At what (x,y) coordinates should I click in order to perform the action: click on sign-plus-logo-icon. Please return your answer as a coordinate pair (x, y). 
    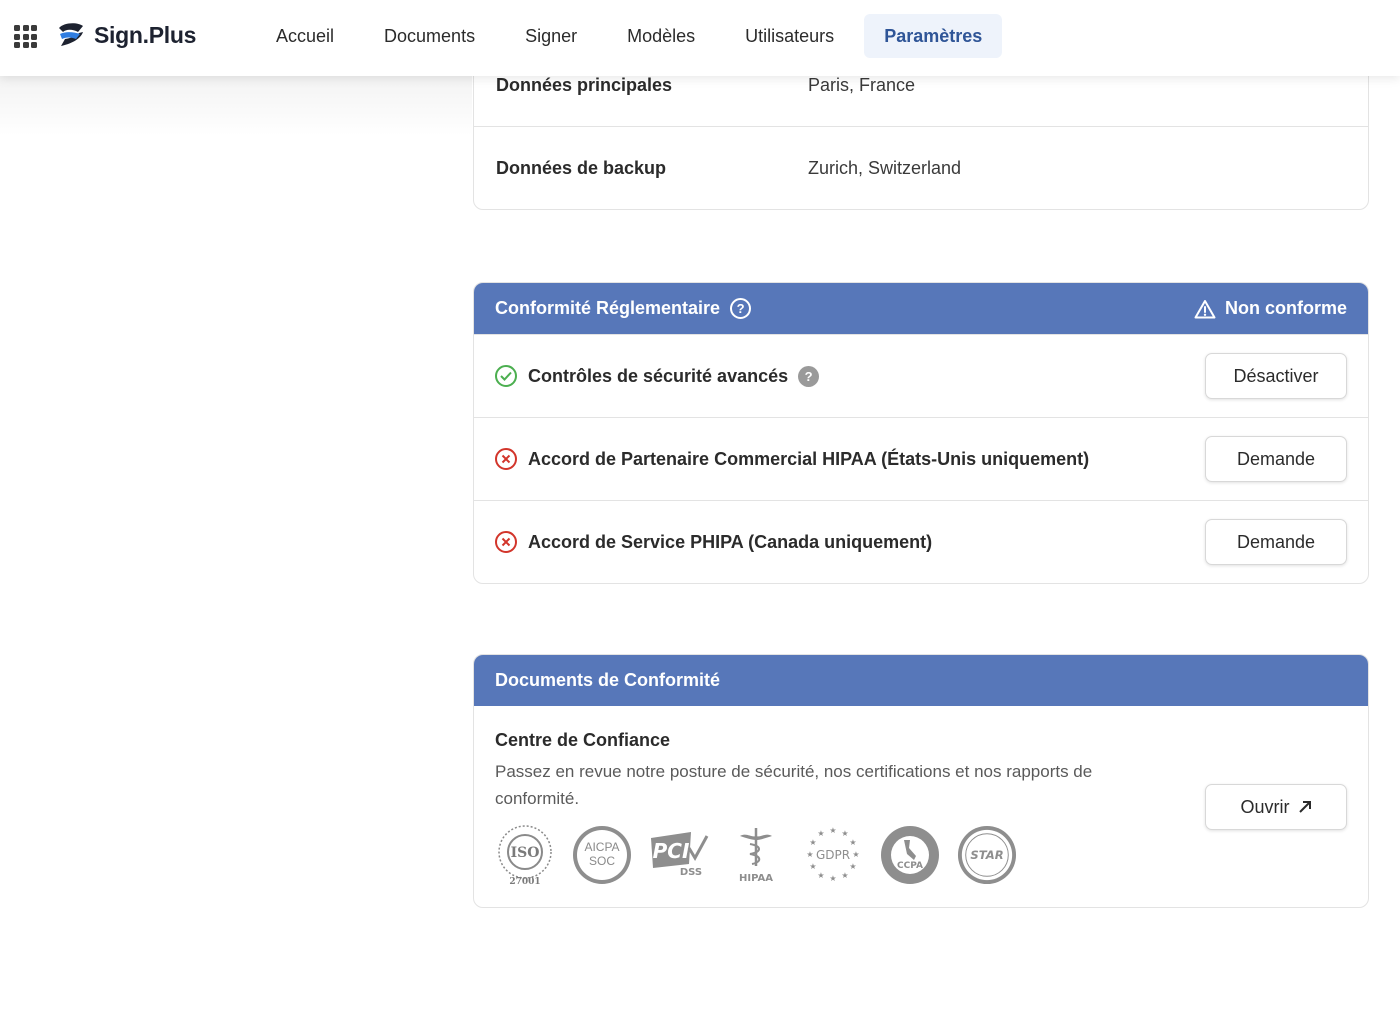
    Looking at the image, I should click on (71, 34).